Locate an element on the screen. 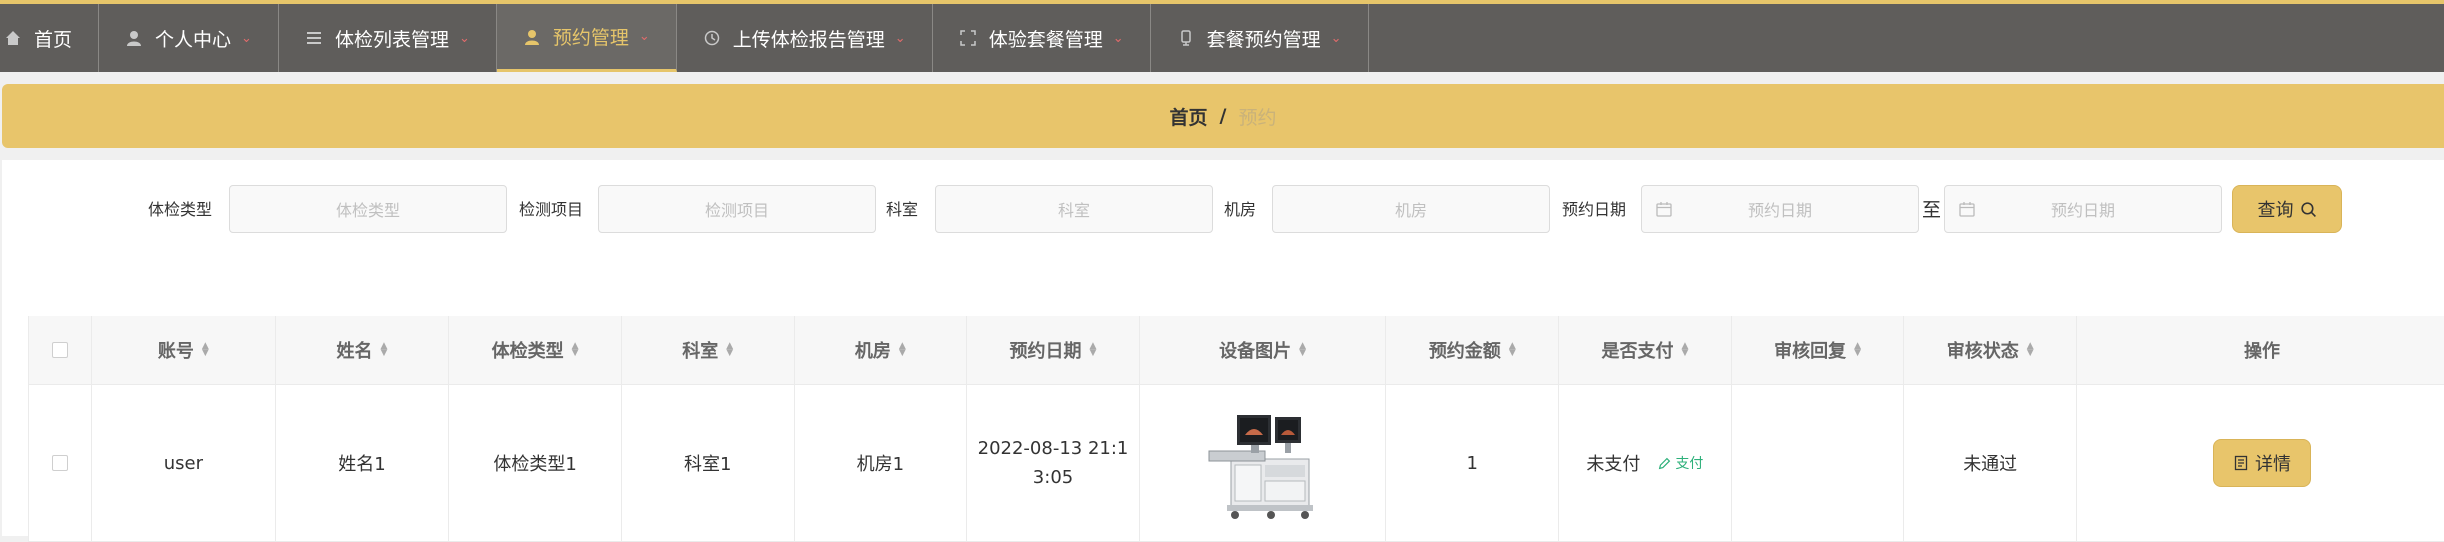  exam-type-label: 体检类型 is located at coordinates (180, 209).